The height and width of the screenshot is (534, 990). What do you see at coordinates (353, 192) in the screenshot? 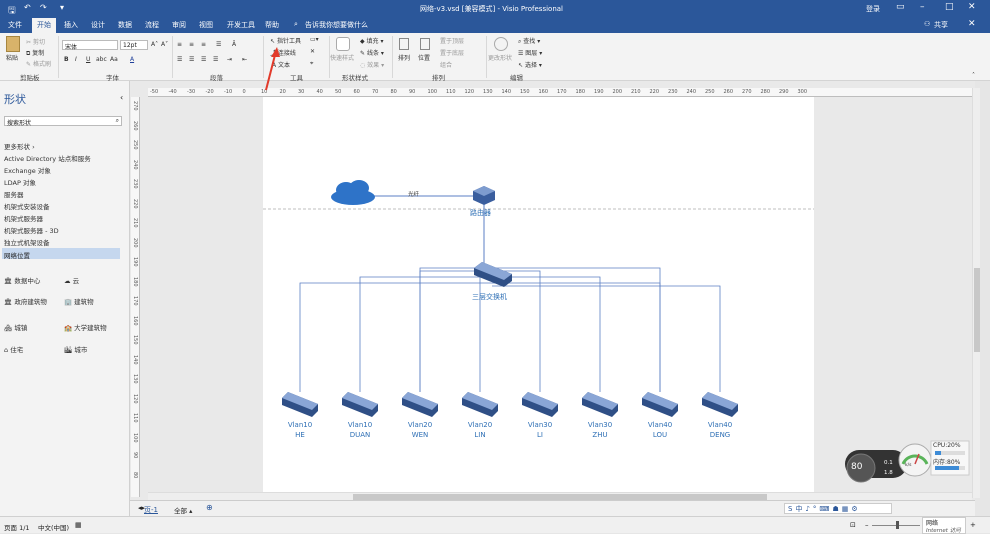
I see `cloud-icon` at bounding box center [353, 192].